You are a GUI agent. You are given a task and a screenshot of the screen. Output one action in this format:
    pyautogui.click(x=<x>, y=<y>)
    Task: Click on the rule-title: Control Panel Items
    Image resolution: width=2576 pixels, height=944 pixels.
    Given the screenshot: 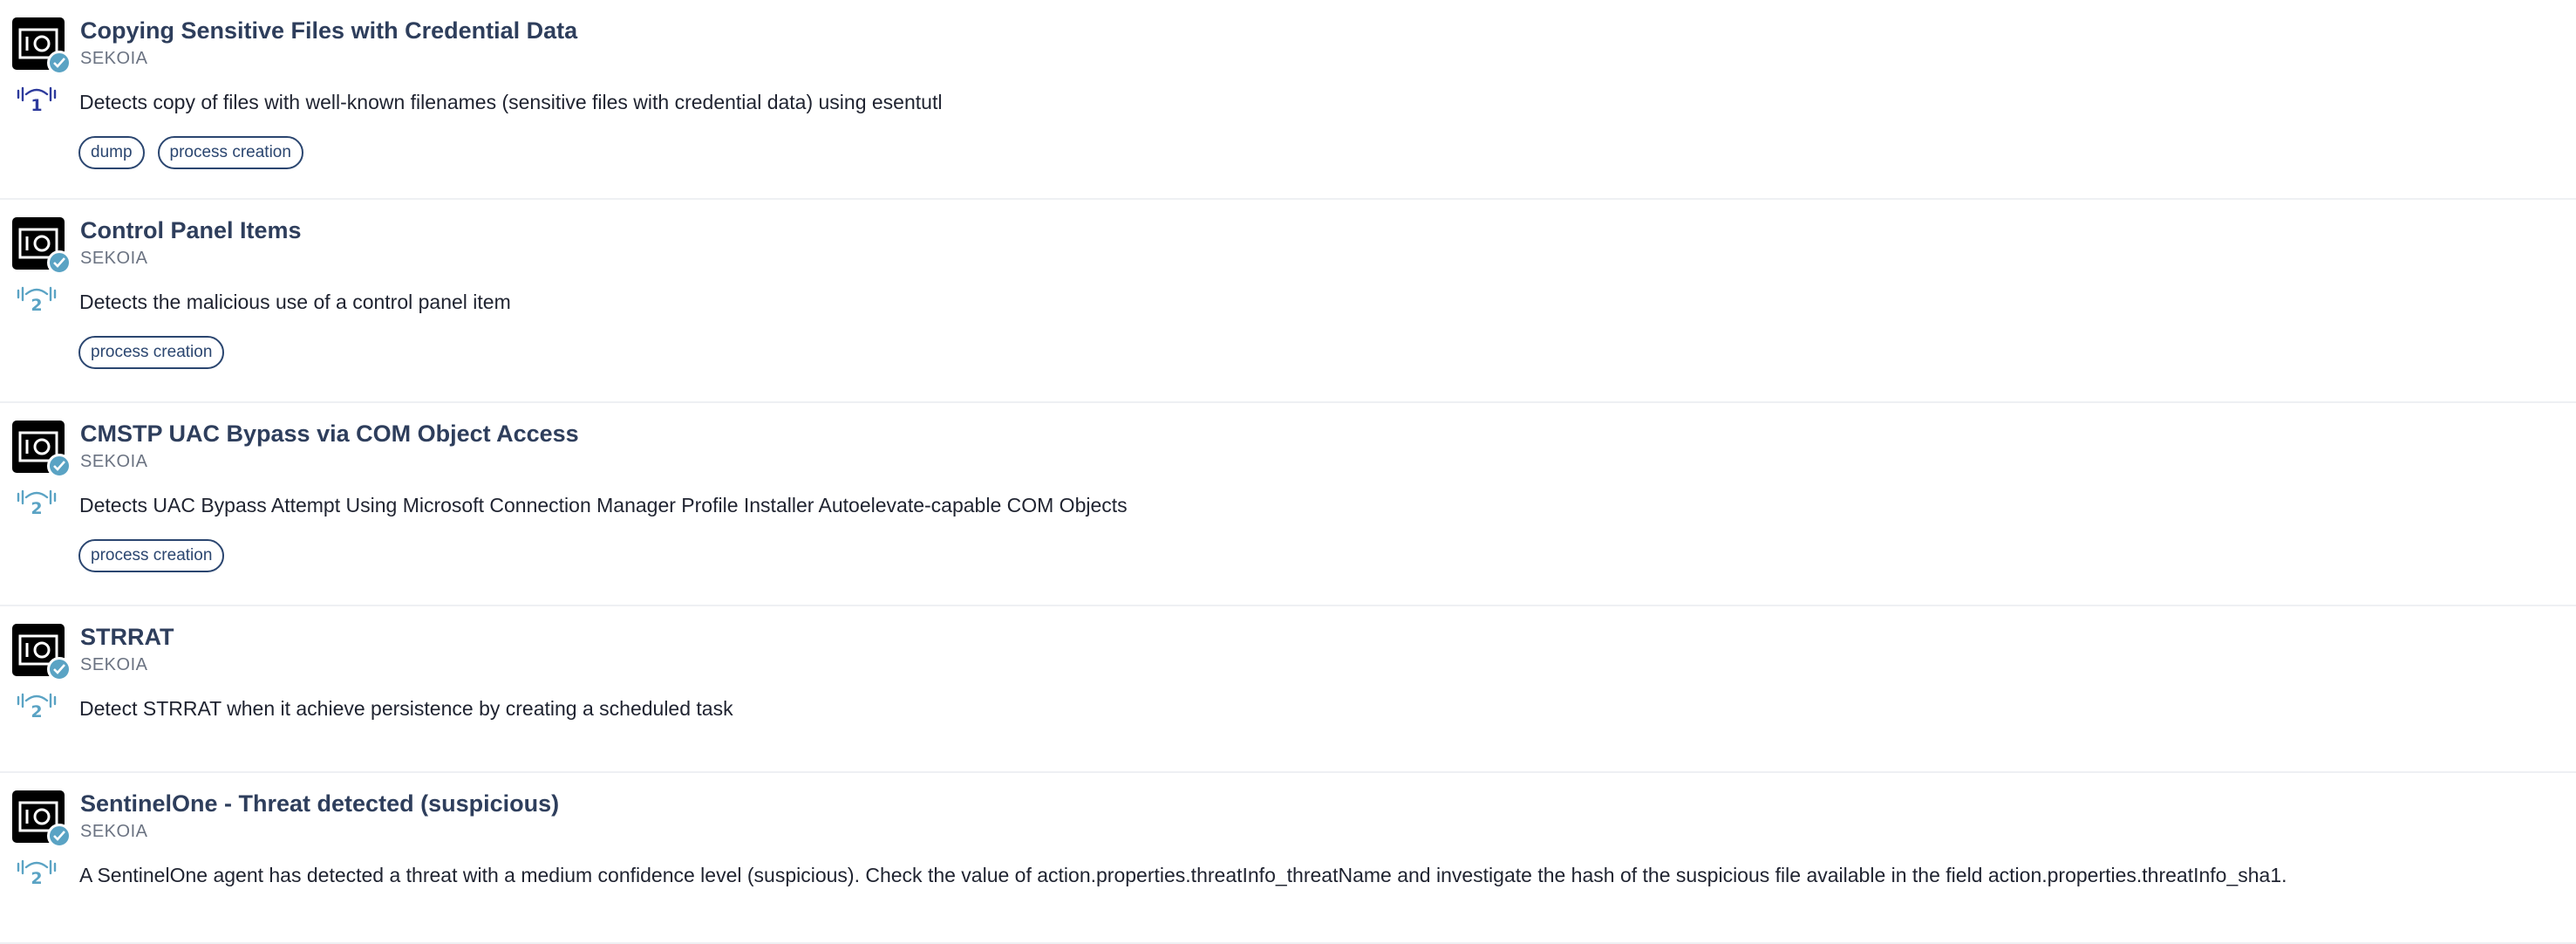 What is the action you would take?
    pyautogui.click(x=191, y=230)
    